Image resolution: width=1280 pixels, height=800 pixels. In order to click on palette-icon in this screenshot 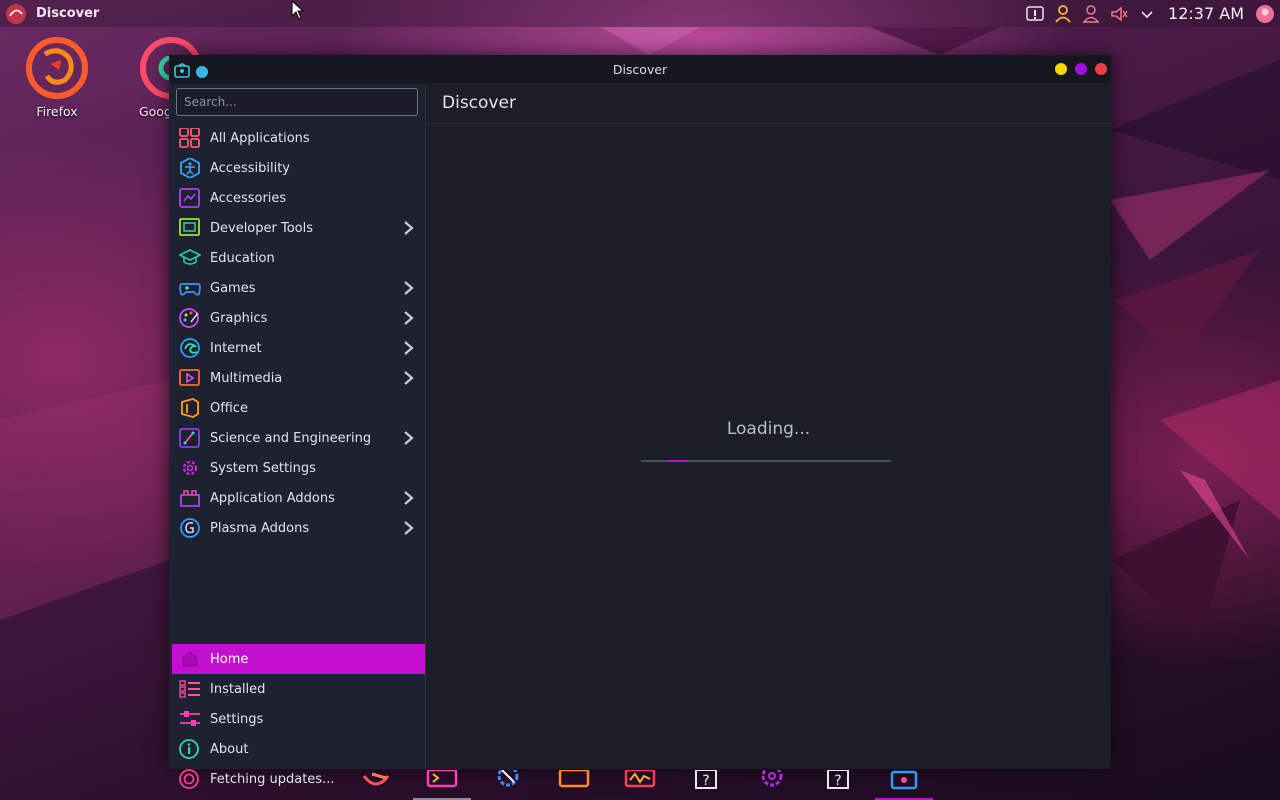, I will do `click(190, 318)`.